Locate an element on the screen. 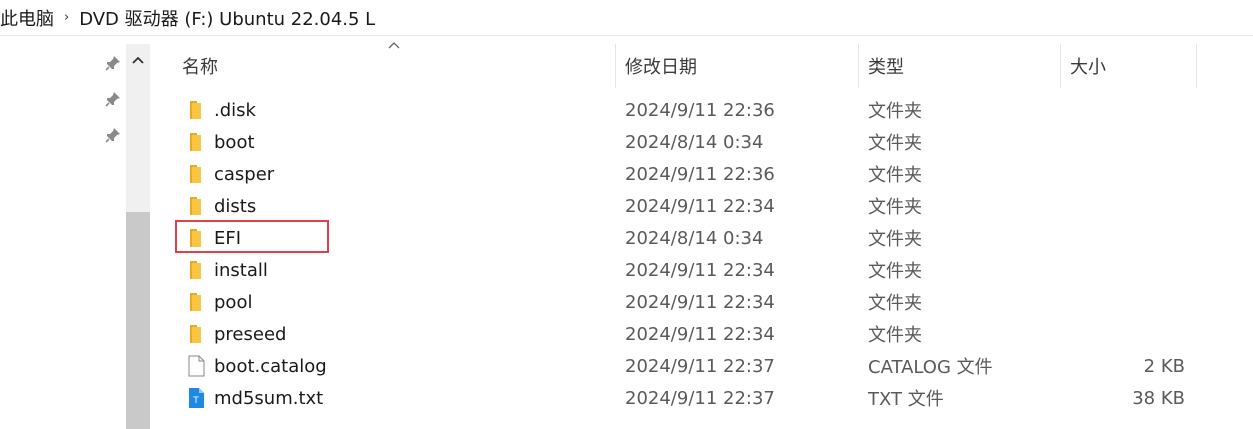 The image size is (1253, 429). chevron-up-icon is located at coordinates (138, 60).